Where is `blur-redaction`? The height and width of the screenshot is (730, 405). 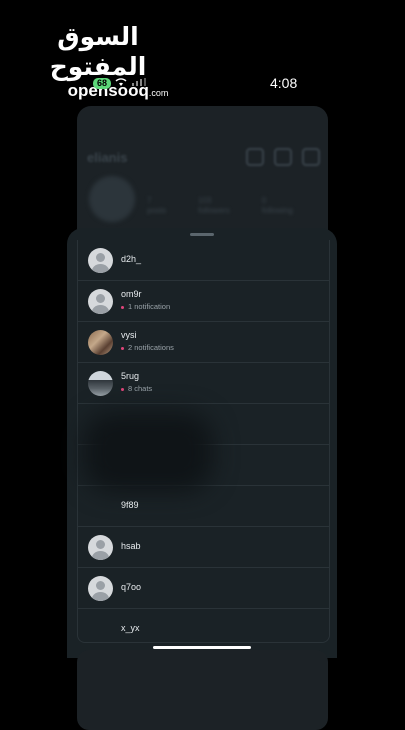 blur-redaction is located at coordinates (148, 452).